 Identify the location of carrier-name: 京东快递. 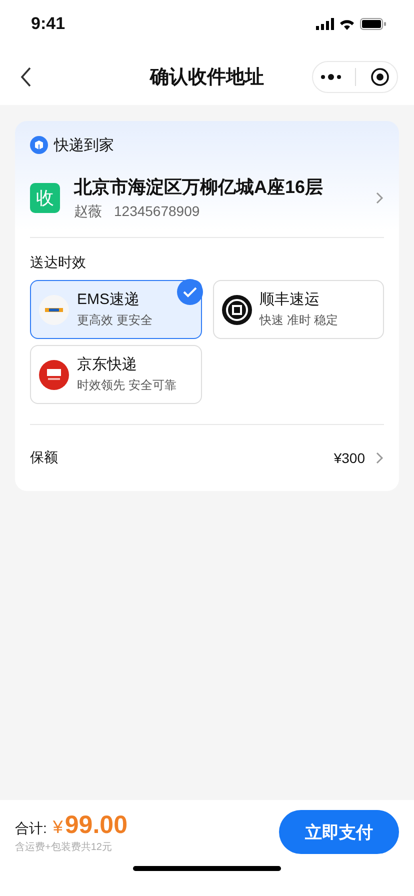
(107, 364).